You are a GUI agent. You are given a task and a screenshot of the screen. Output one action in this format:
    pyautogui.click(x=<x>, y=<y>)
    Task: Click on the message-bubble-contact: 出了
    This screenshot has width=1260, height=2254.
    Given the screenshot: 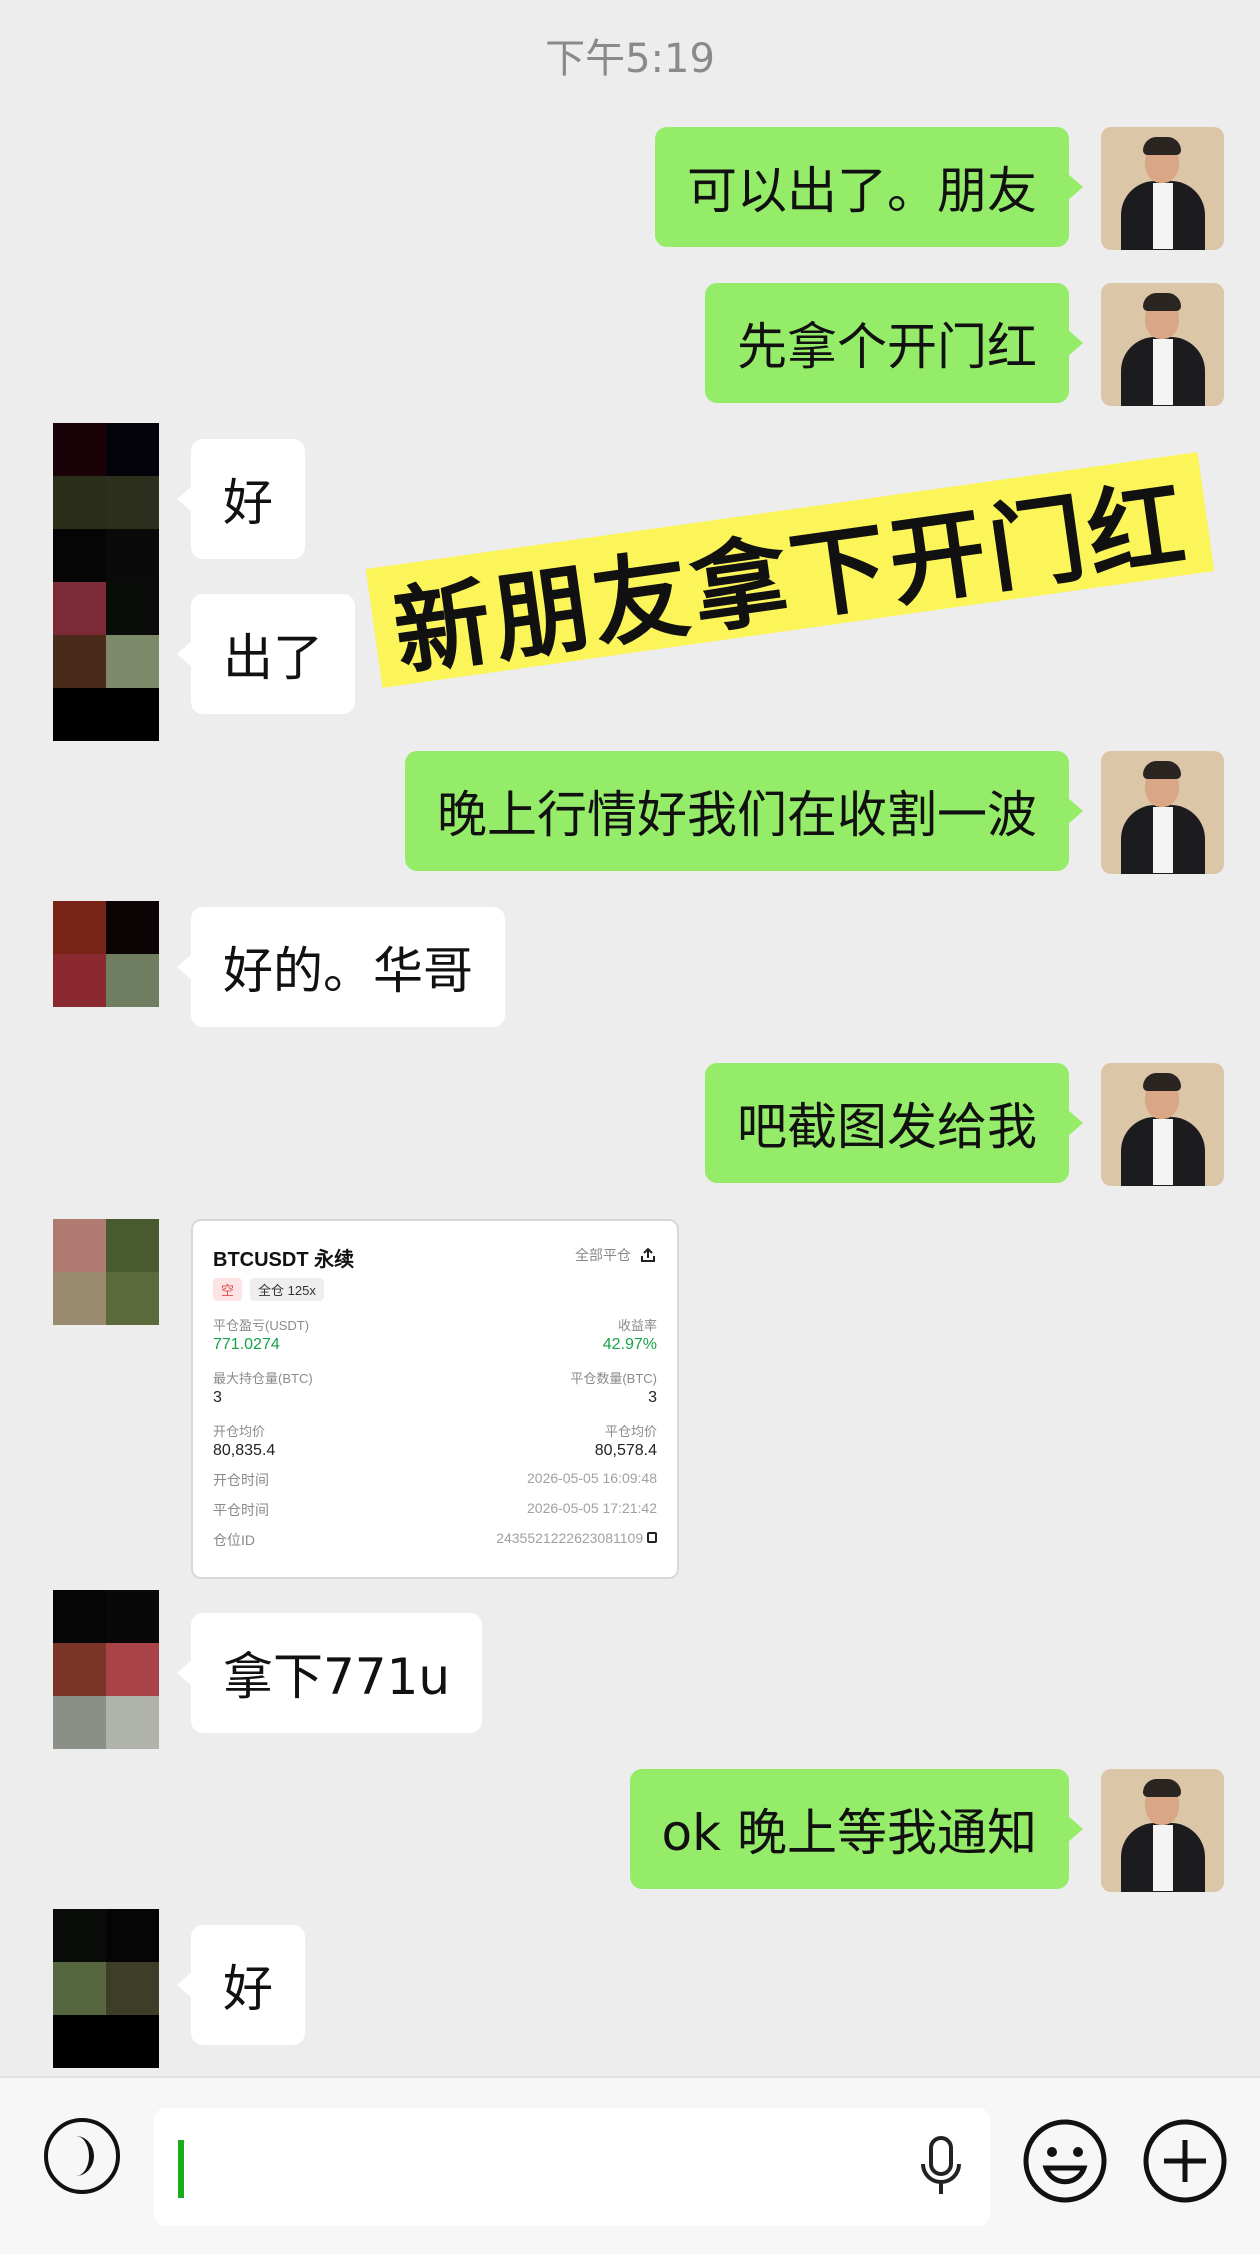 What is the action you would take?
    pyautogui.click(x=266, y=654)
    